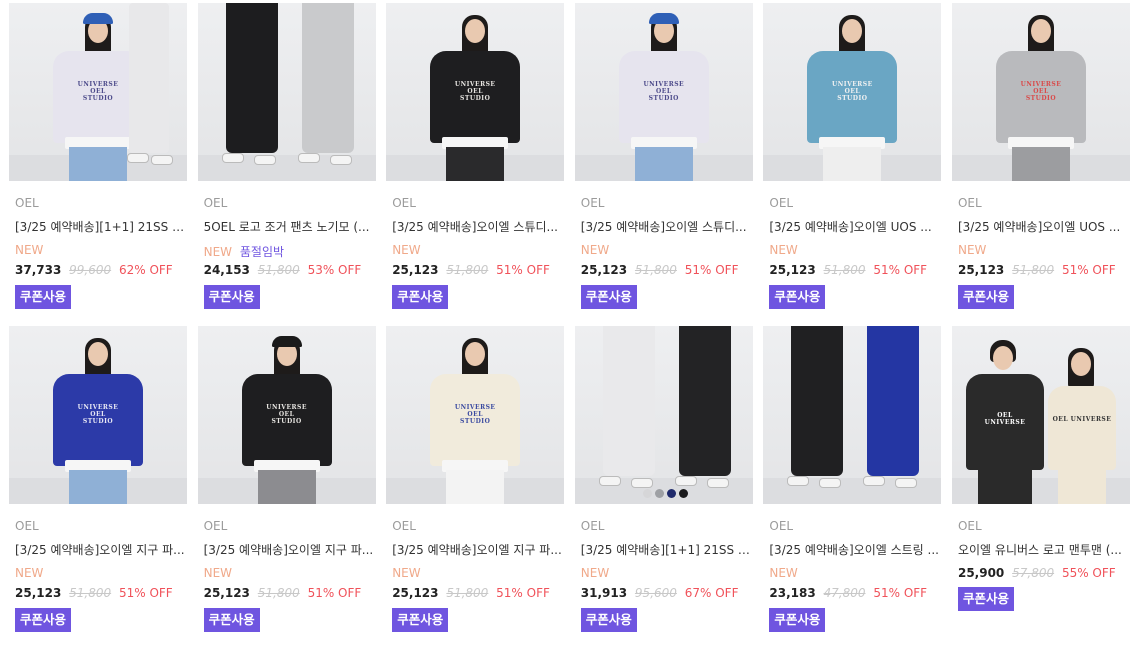 The height and width of the screenshot is (649, 1136). Describe the element at coordinates (711, 593) in the screenshot. I see `discount-rate: 67% OFF` at that location.